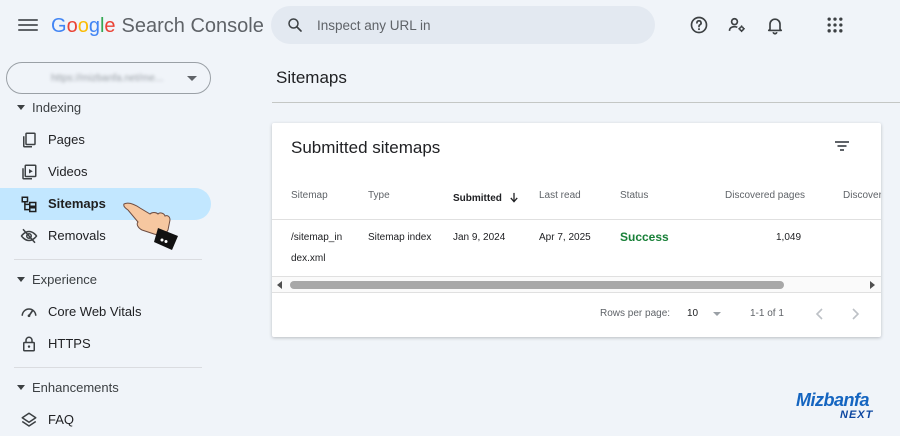 The image size is (900, 436). Describe the element at coordinates (308, 258) in the screenshot. I see `cell-sitemap-line2: dex.xml` at that location.